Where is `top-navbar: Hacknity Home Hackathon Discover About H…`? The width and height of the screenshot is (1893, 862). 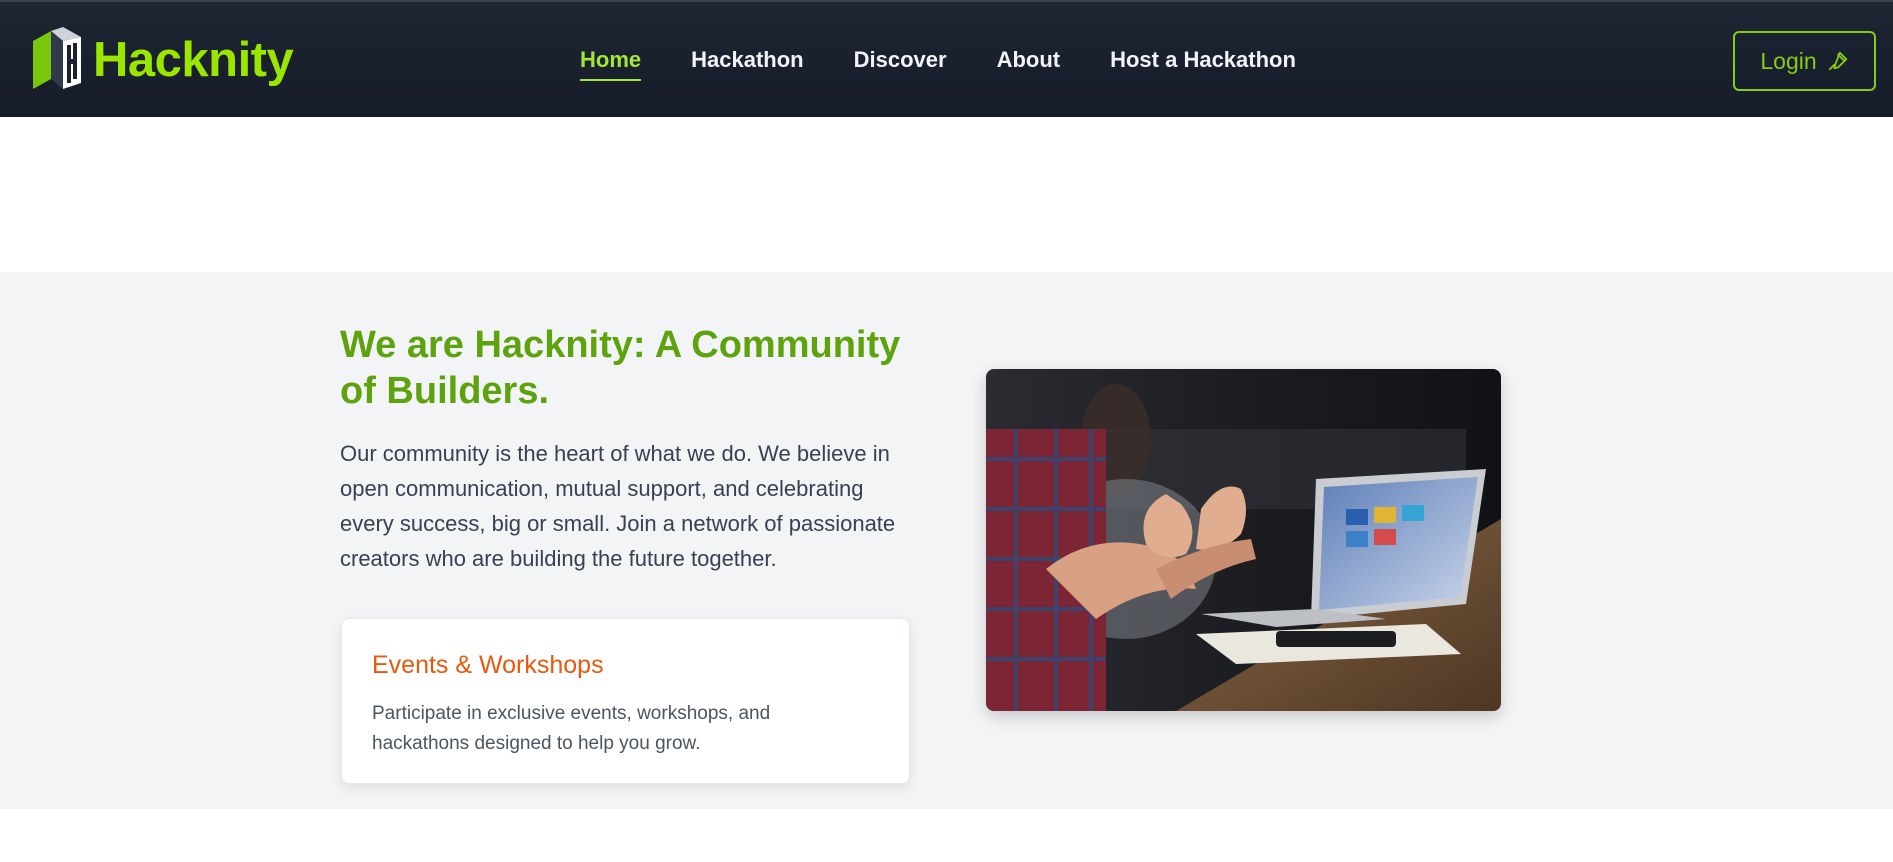
top-navbar: Hacknity Home Hackathon Discover About H… is located at coordinates (946, 58).